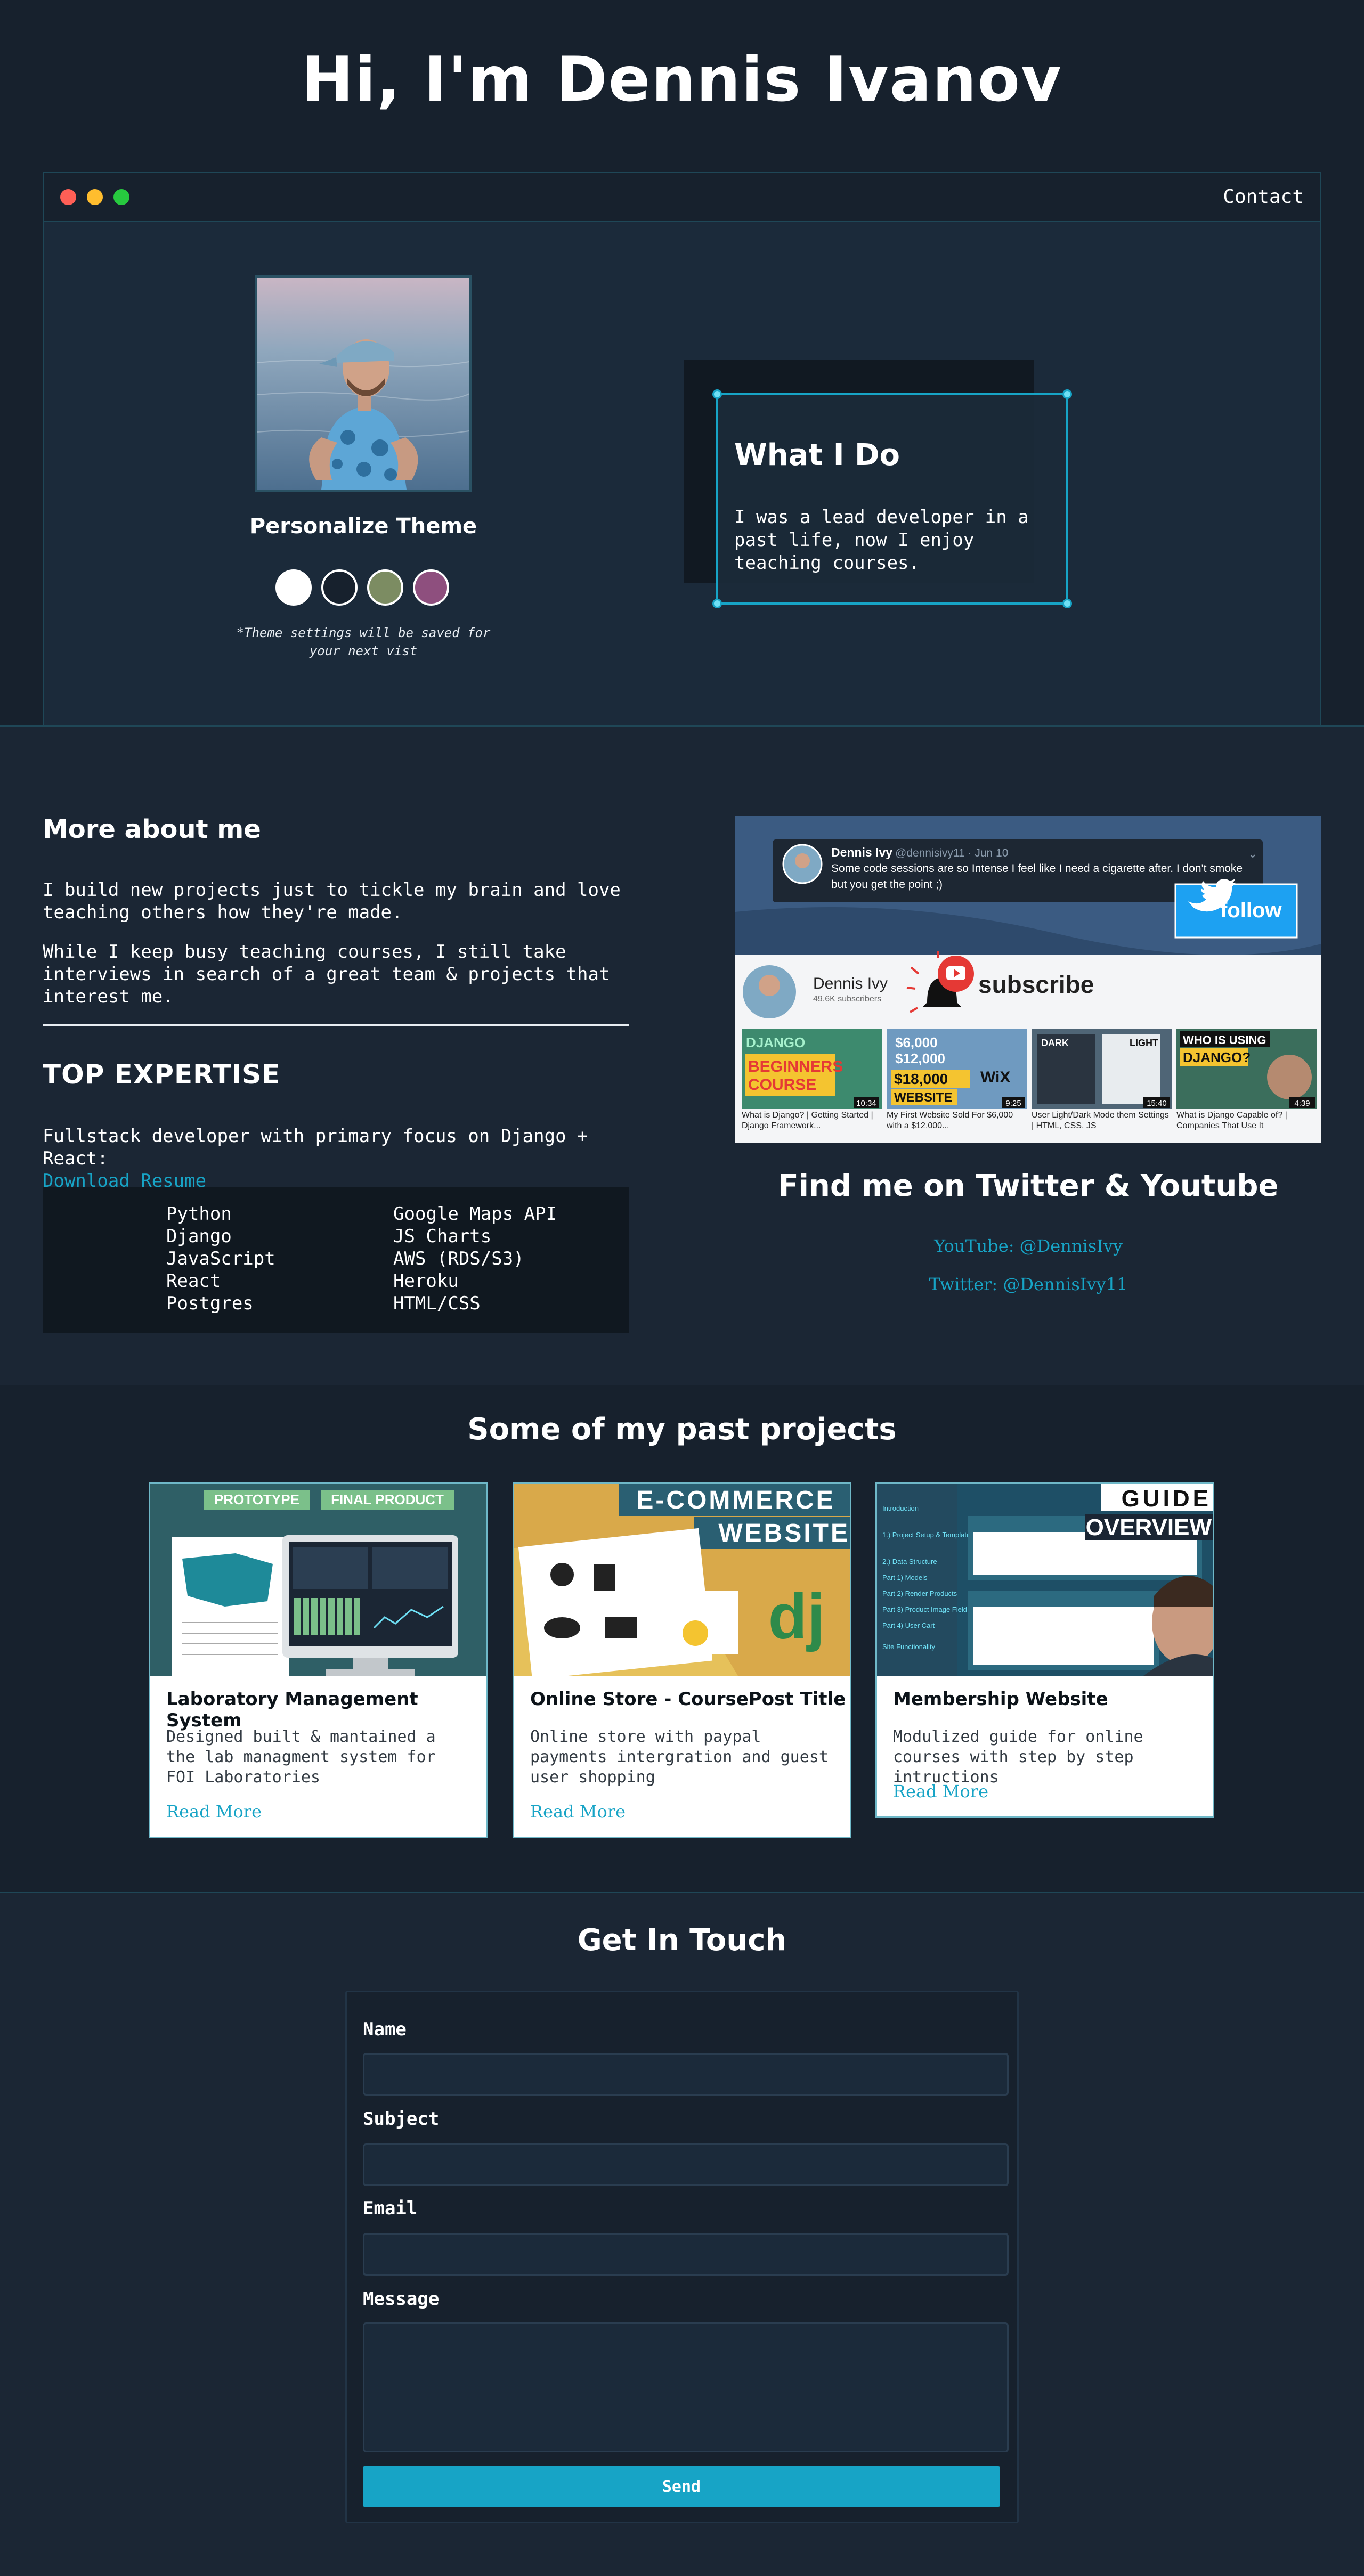  What do you see at coordinates (388, 1499) in the screenshot?
I see `project-tag: FINAL PRODUCT` at bounding box center [388, 1499].